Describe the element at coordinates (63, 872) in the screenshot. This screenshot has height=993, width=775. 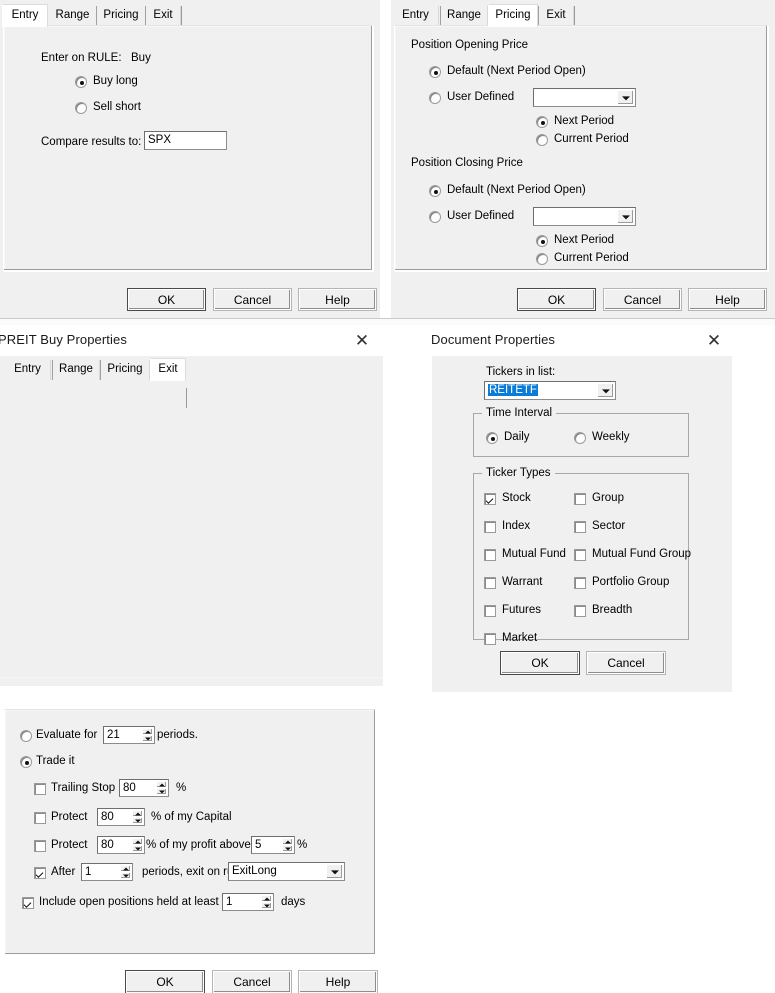
I see `after-label: After` at that location.